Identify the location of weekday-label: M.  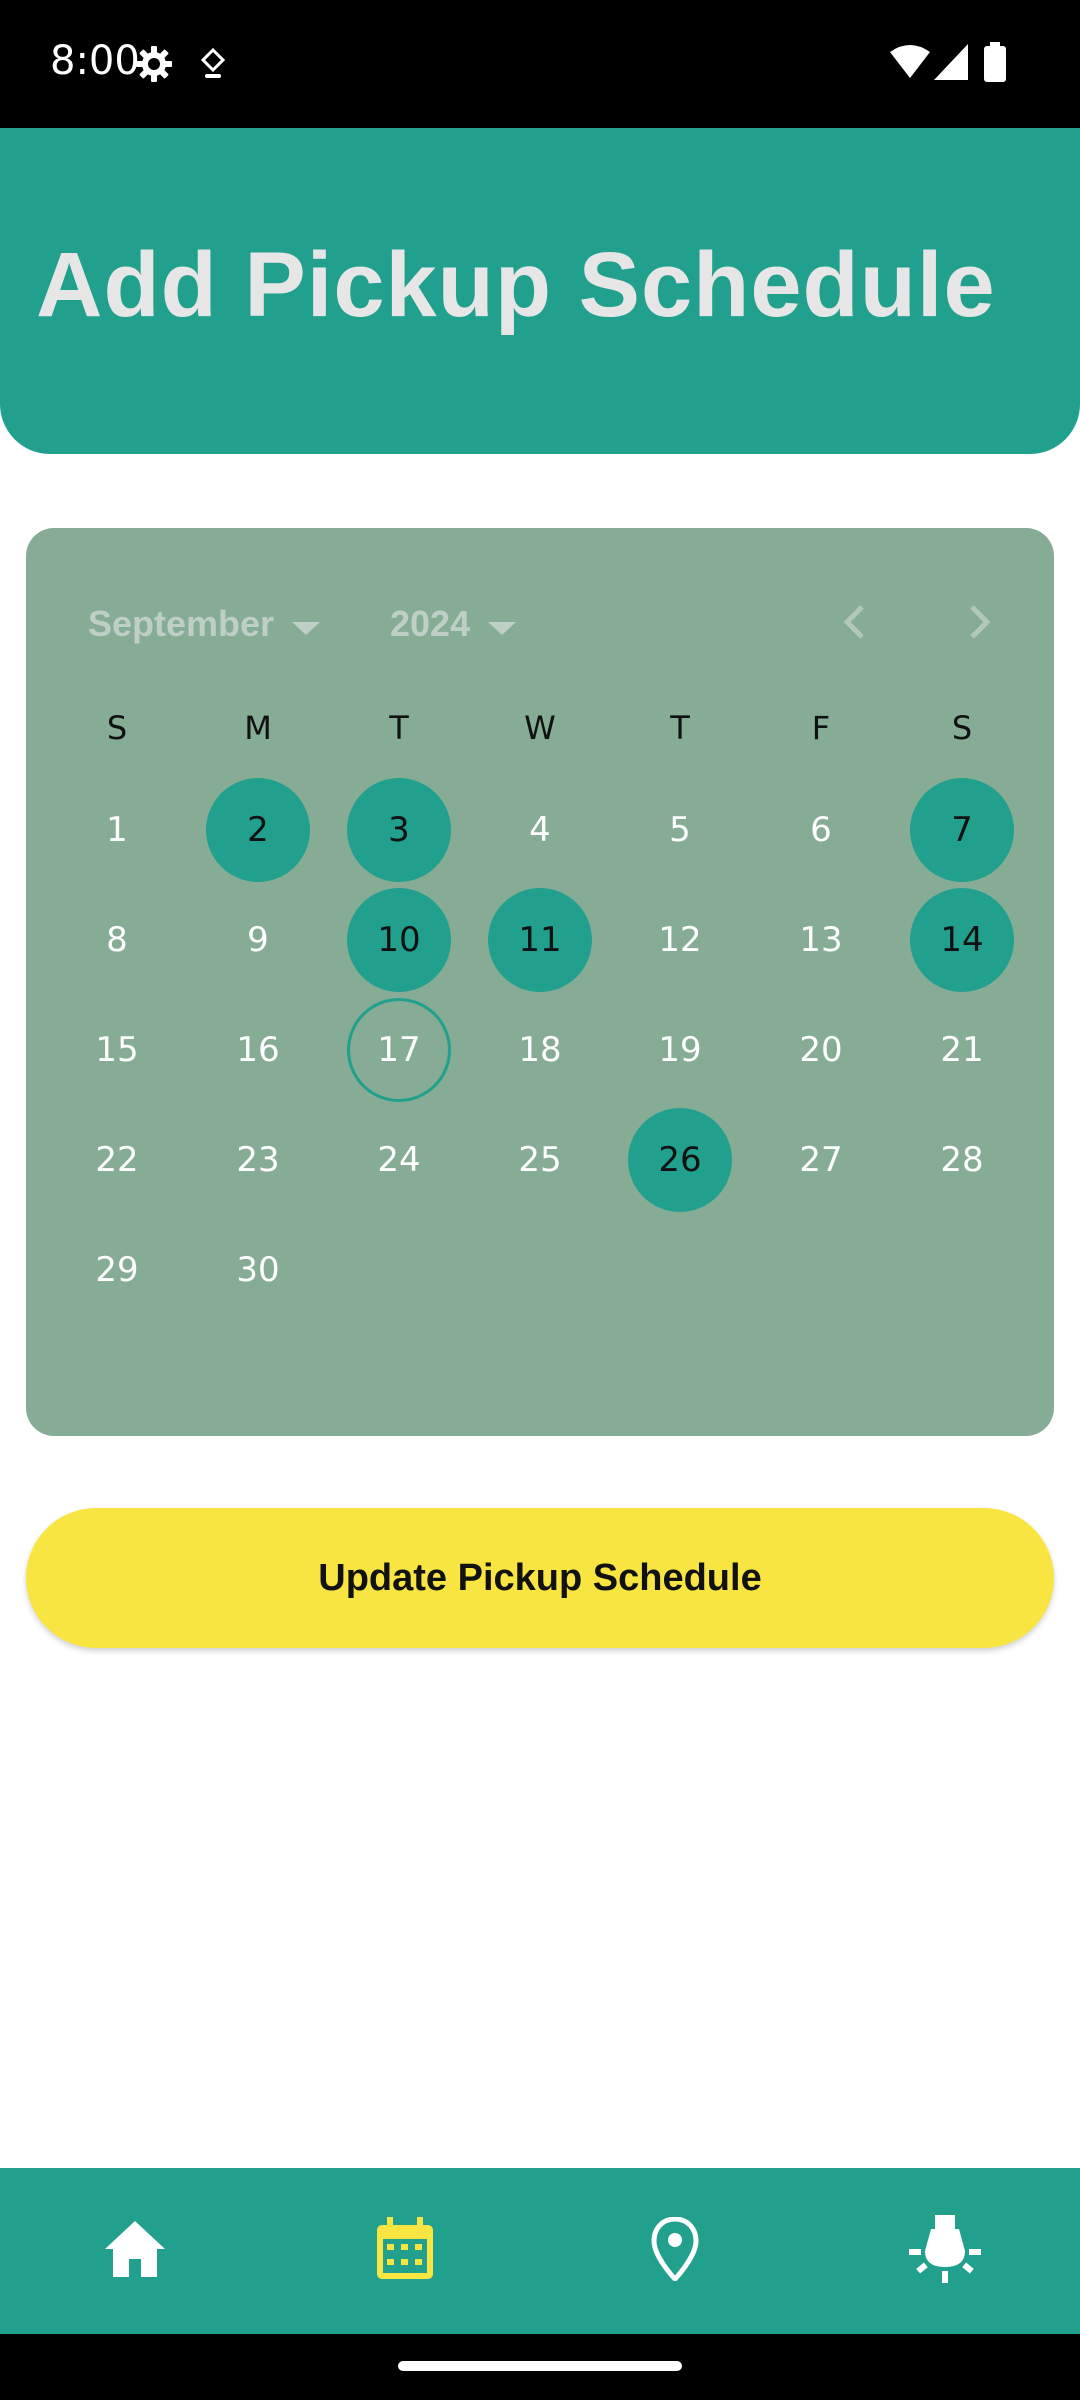
(258, 728).